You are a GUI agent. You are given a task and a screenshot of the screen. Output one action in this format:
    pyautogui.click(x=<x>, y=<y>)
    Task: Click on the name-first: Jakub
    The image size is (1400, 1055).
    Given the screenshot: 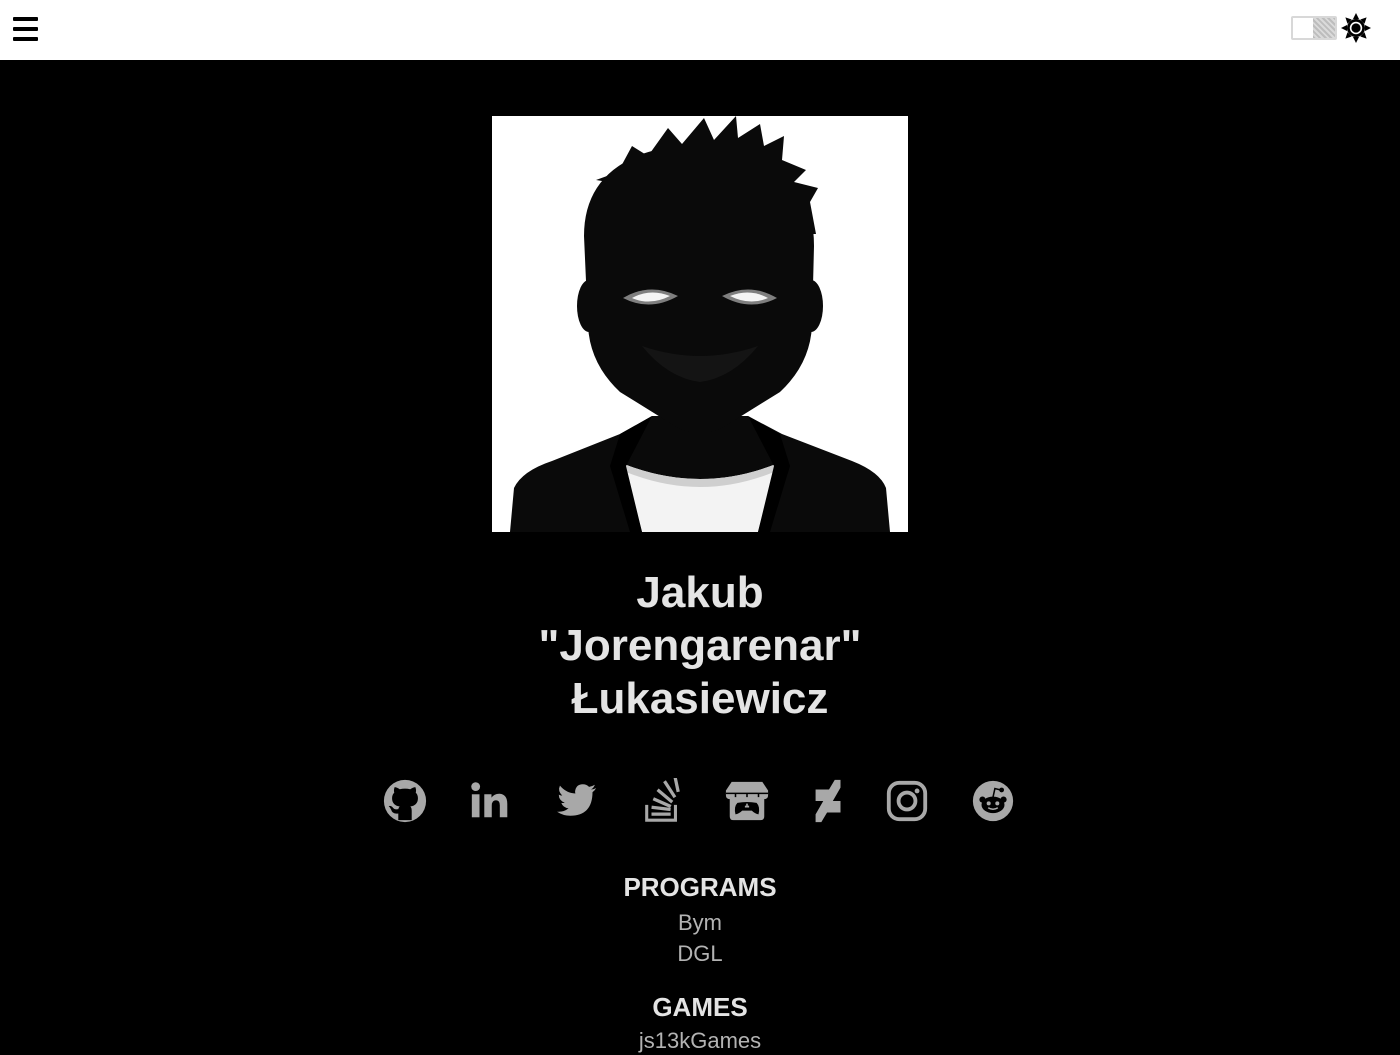 What is the action you would take?
    pyautogui.click(x=700, y=592)
    